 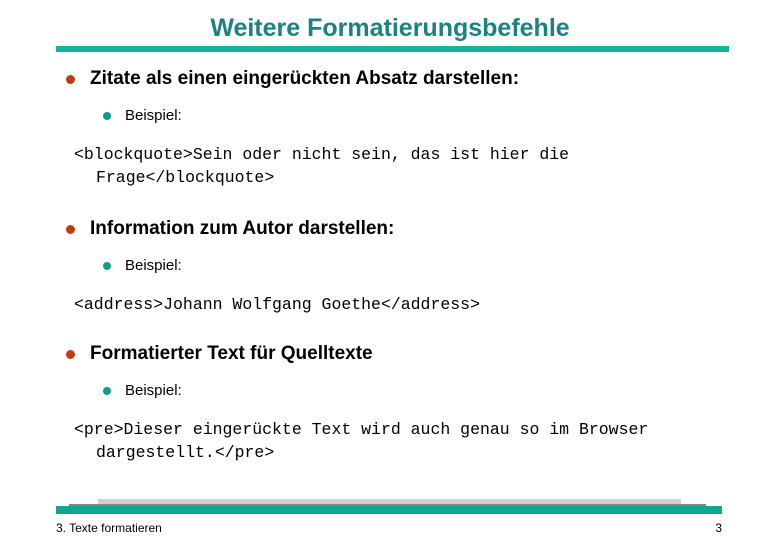 I want to click on bullet-level1-item: Formatierter Text für Quelltexte, so click(x=390, y=355).